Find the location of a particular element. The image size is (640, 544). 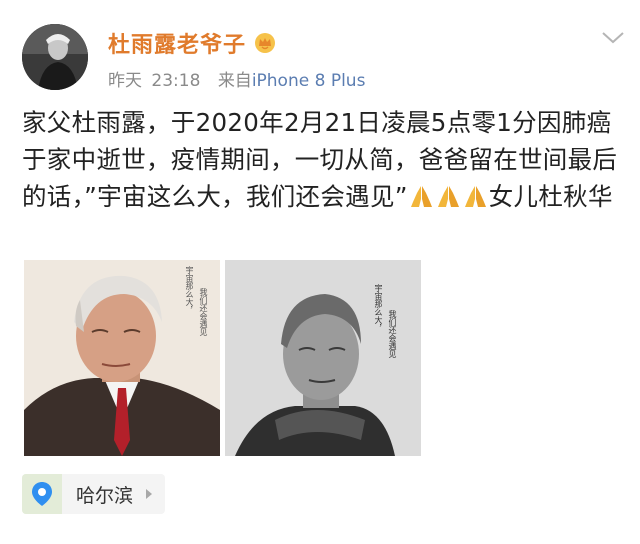

source-prefix: 来自 is located at coordinates (234, 81).